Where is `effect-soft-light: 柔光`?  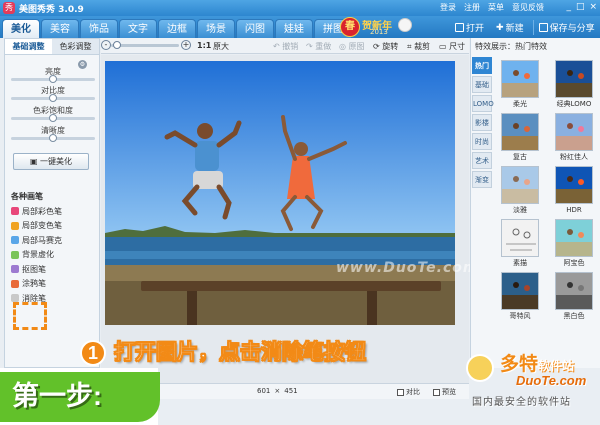 effect-soft-light: 柔光 is located at coordinates (520, 85).